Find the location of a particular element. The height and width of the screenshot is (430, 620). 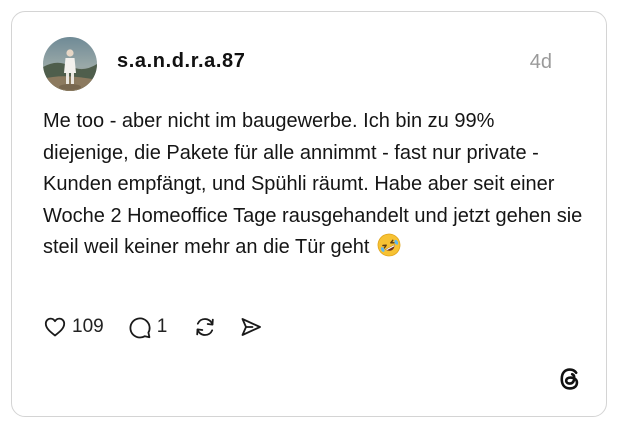

reply-count: 1 is located at coordinates (162, 326).